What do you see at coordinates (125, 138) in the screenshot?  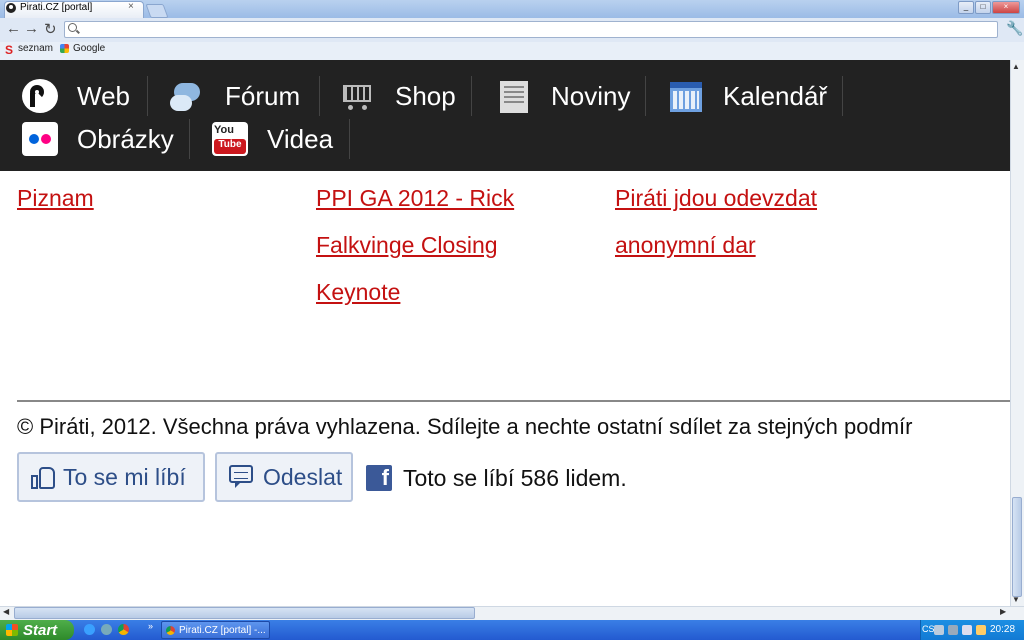 I see `nav-label: Obrázky` at bounding box center [125, 138].